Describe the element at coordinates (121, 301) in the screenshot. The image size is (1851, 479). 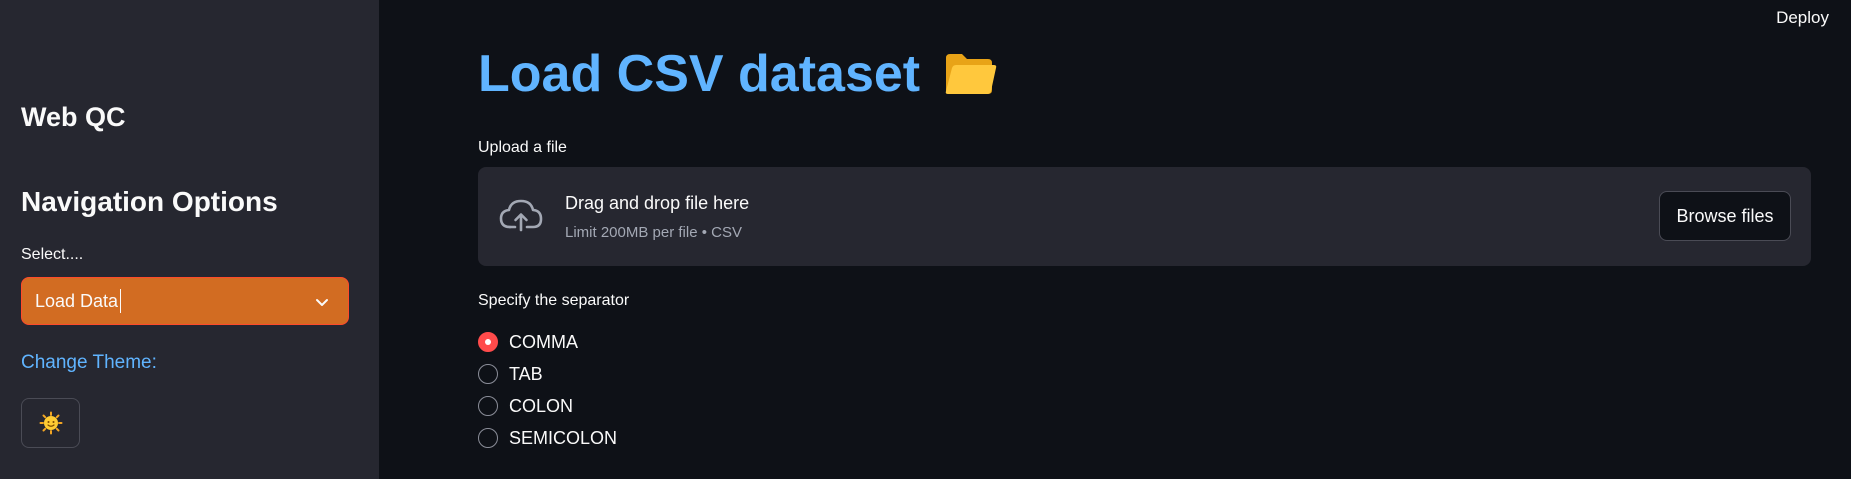
I see `text-caret` at that location.